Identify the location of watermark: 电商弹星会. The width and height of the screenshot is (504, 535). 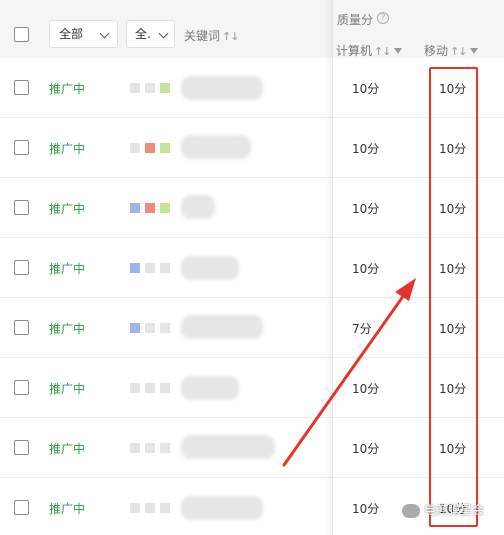
(443, 509).